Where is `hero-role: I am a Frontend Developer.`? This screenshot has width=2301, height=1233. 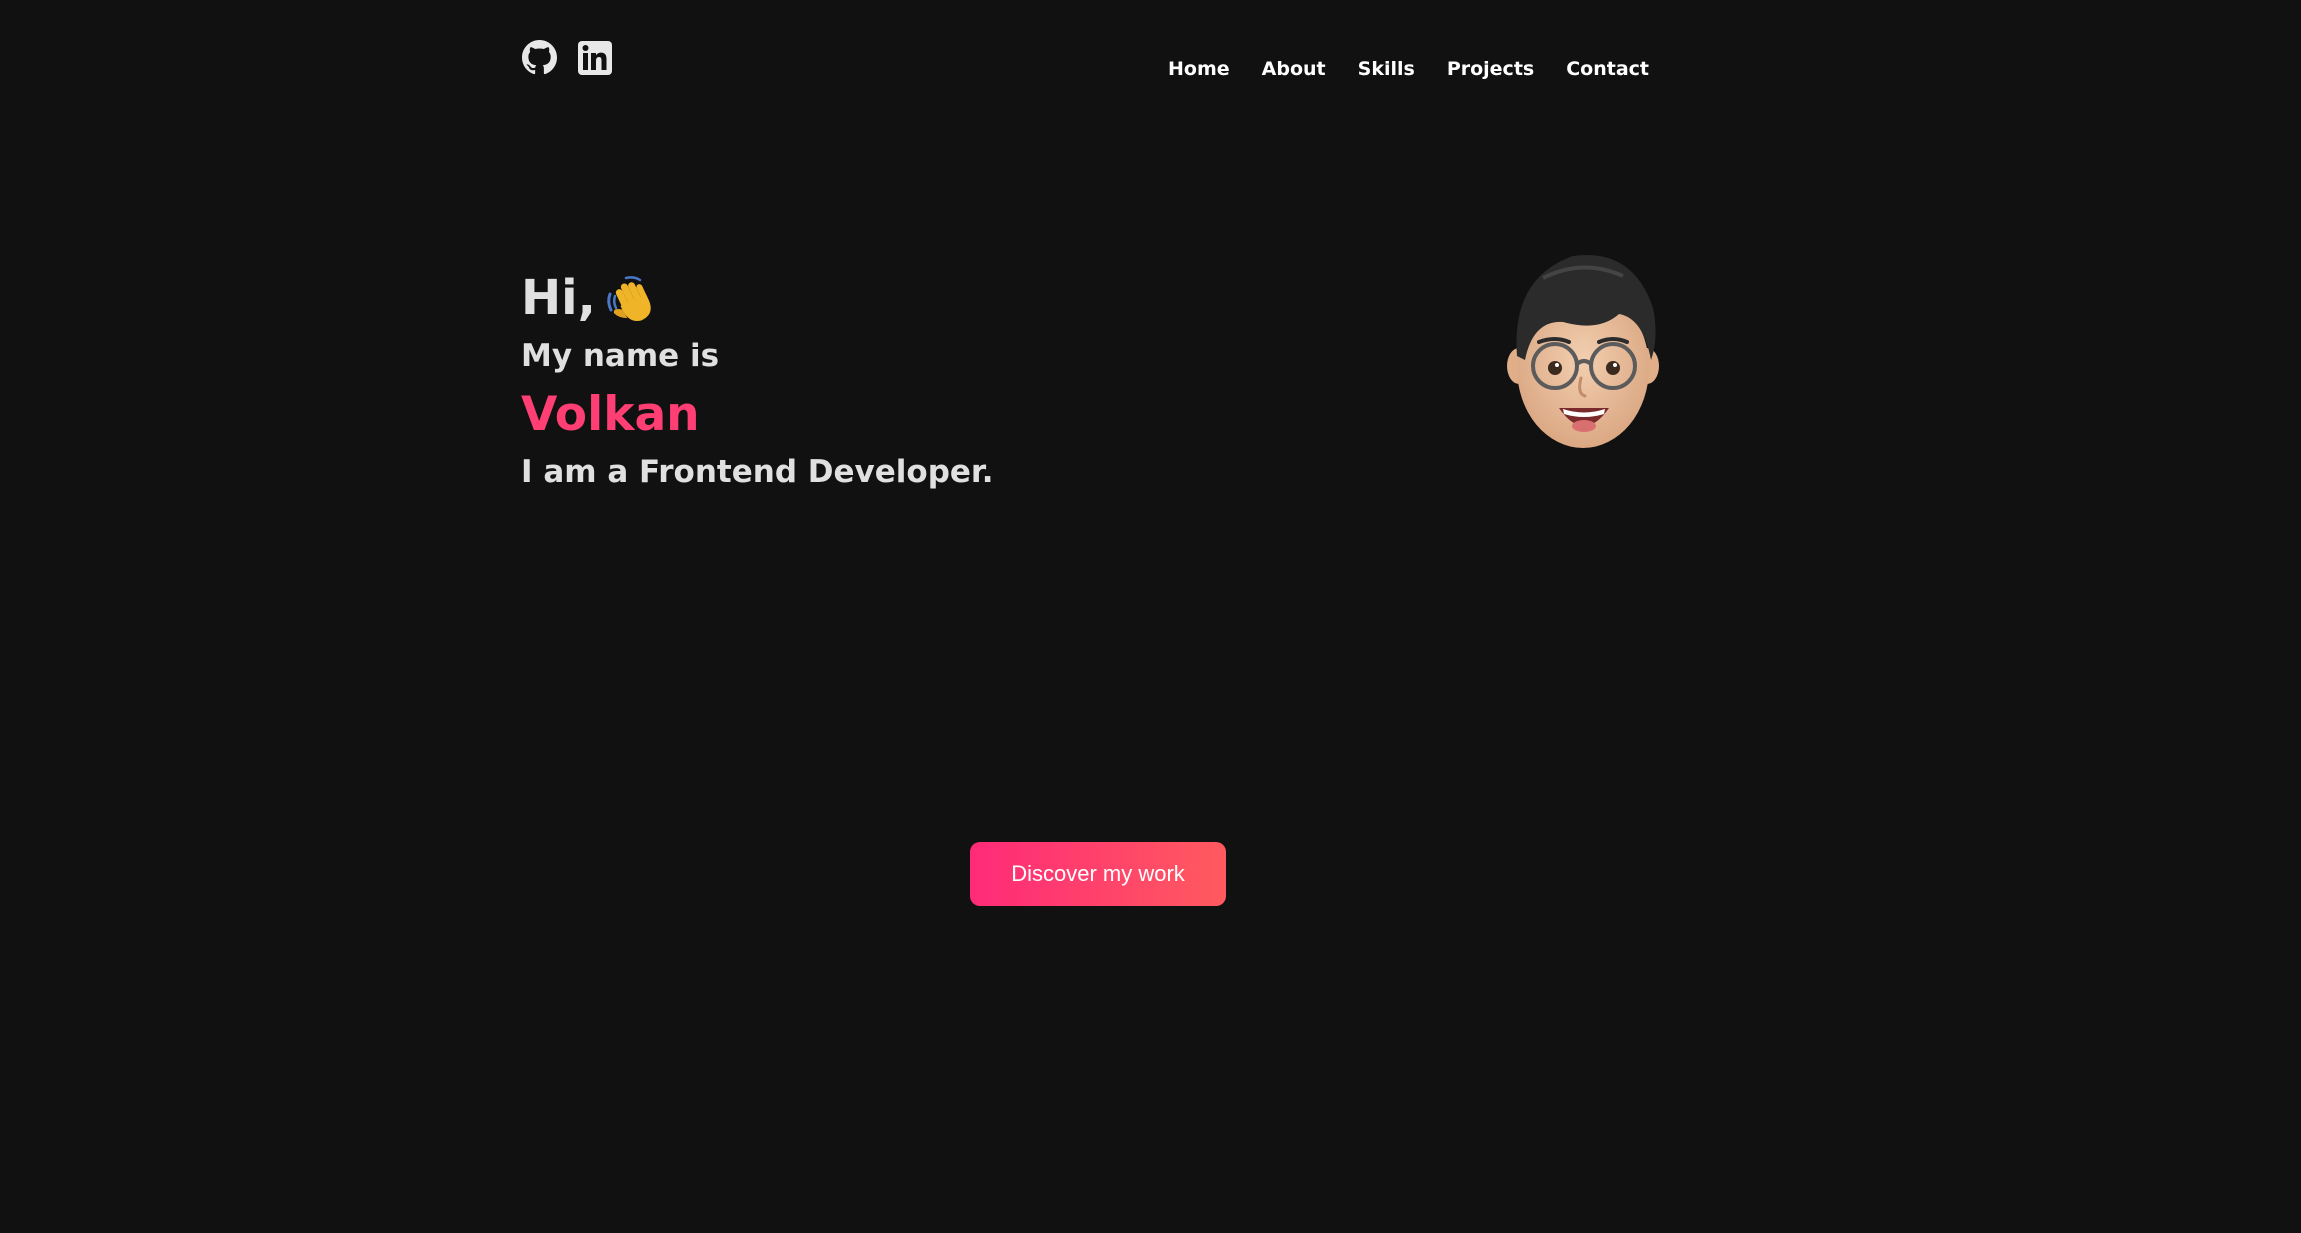 hero-role: I am a Frontend Developer. is located at coordinates (757, 472).